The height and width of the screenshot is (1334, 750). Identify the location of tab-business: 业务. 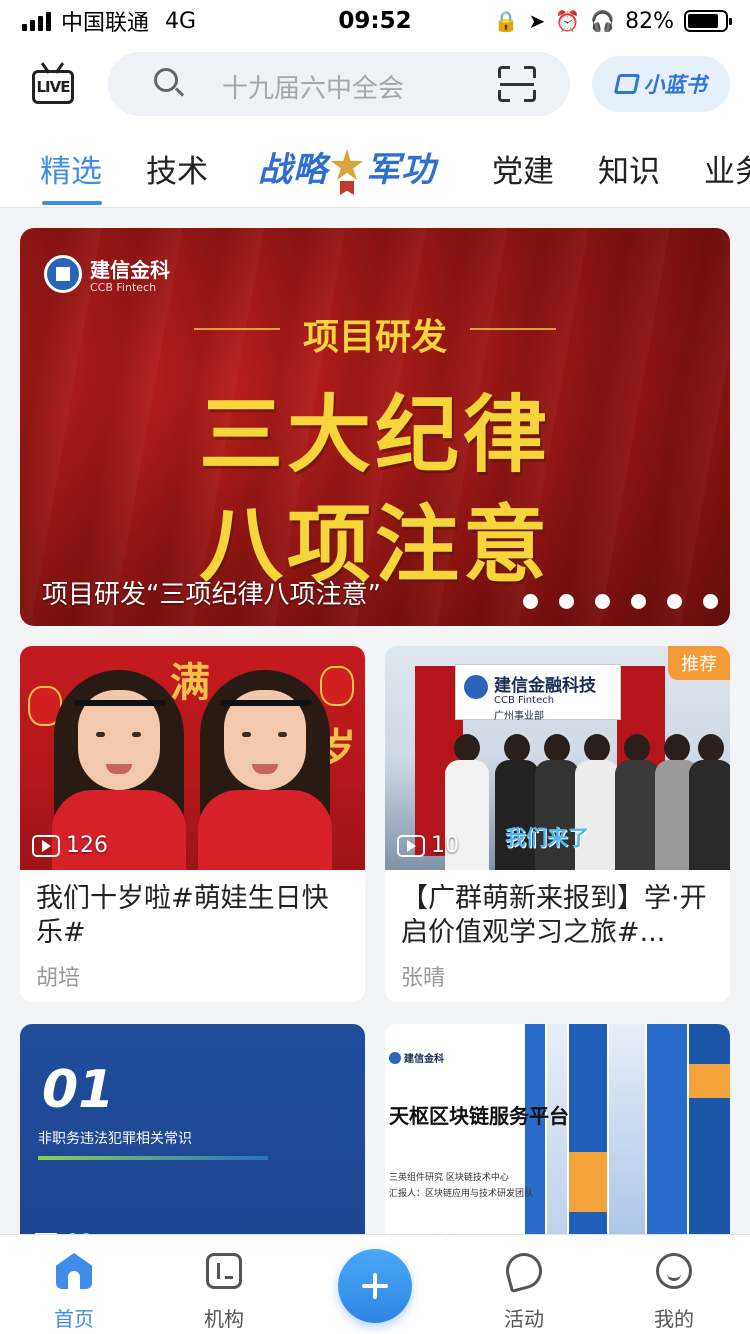
(727, 168).